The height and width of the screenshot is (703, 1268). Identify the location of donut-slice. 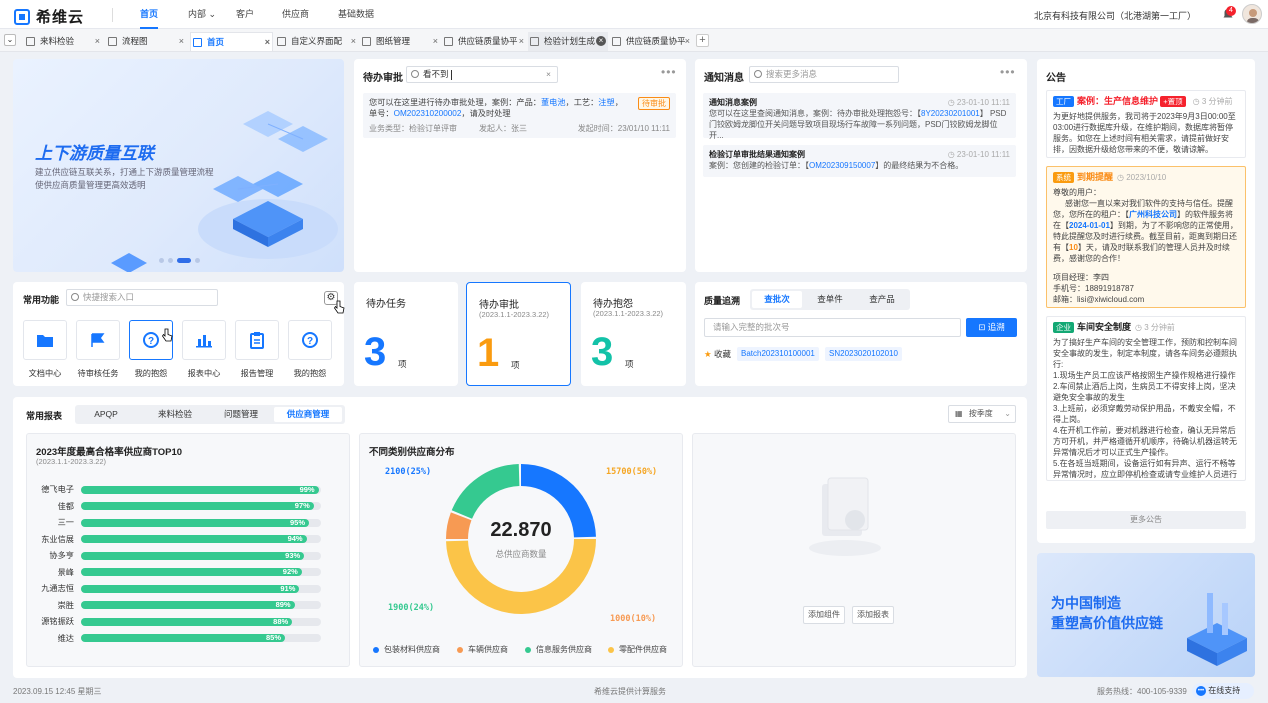
(485, 492).